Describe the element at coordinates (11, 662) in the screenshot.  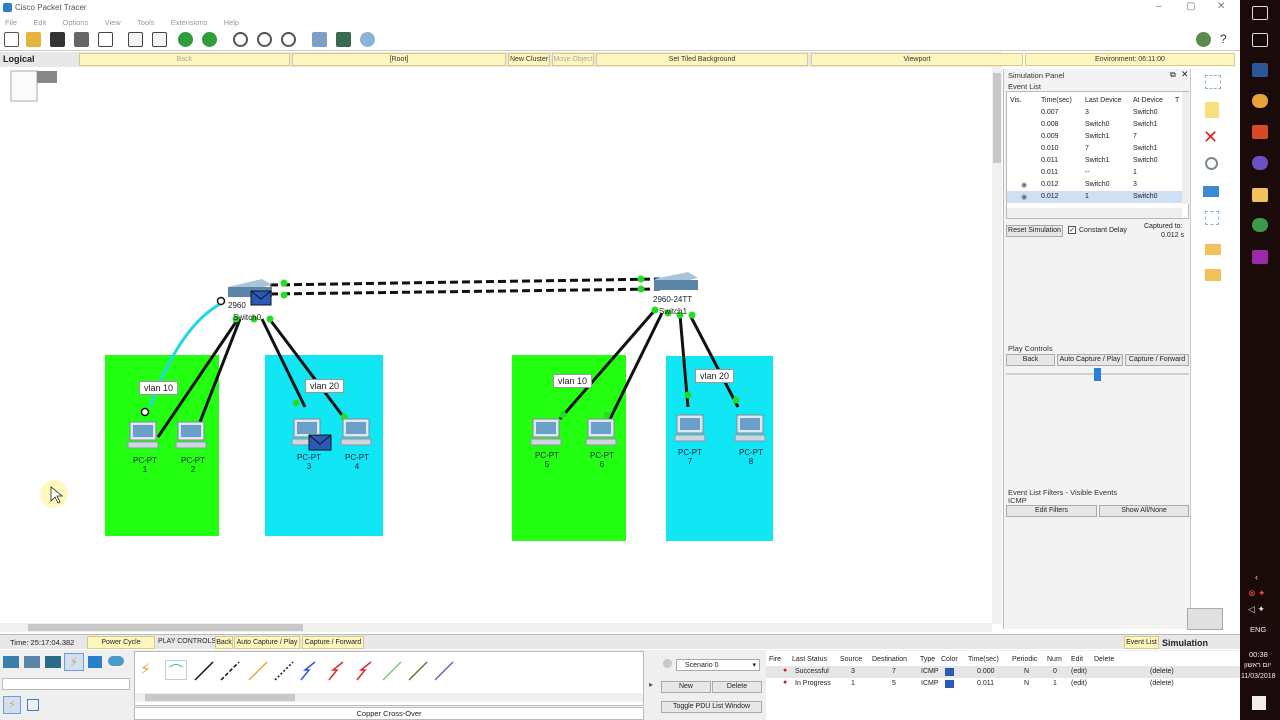
I see `routers-category-icon` at that location.